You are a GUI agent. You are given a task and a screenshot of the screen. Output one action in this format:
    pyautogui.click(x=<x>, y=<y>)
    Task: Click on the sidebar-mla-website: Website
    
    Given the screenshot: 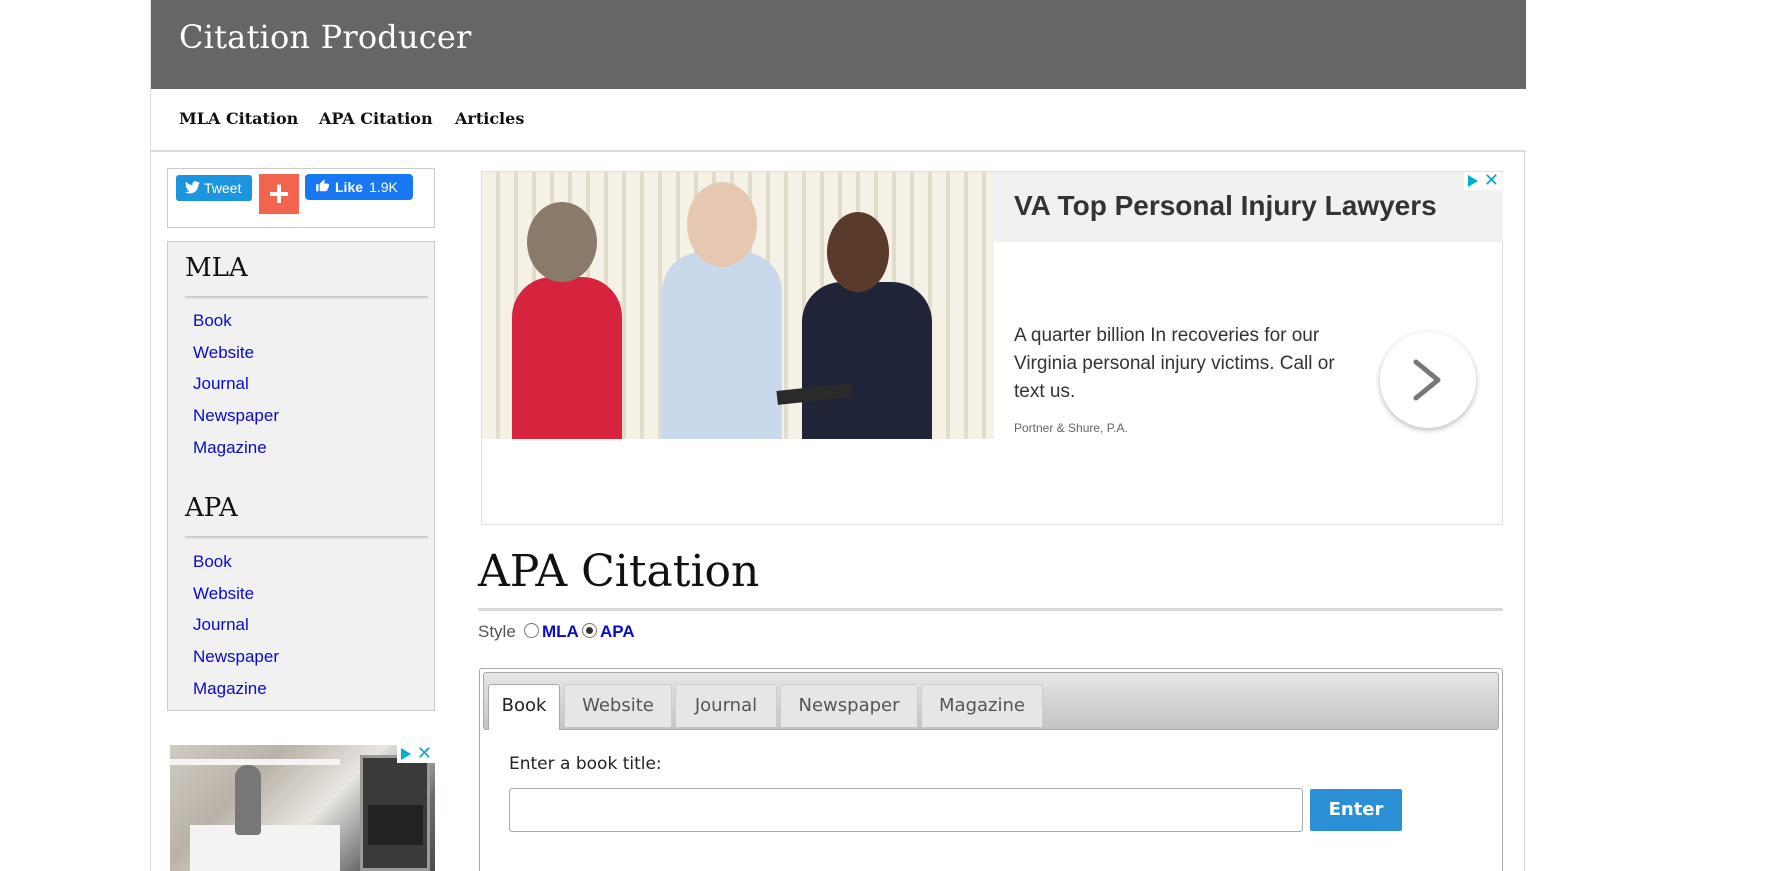 What is the action you would take?
    pyautogui.click(x=223, y=353)
    